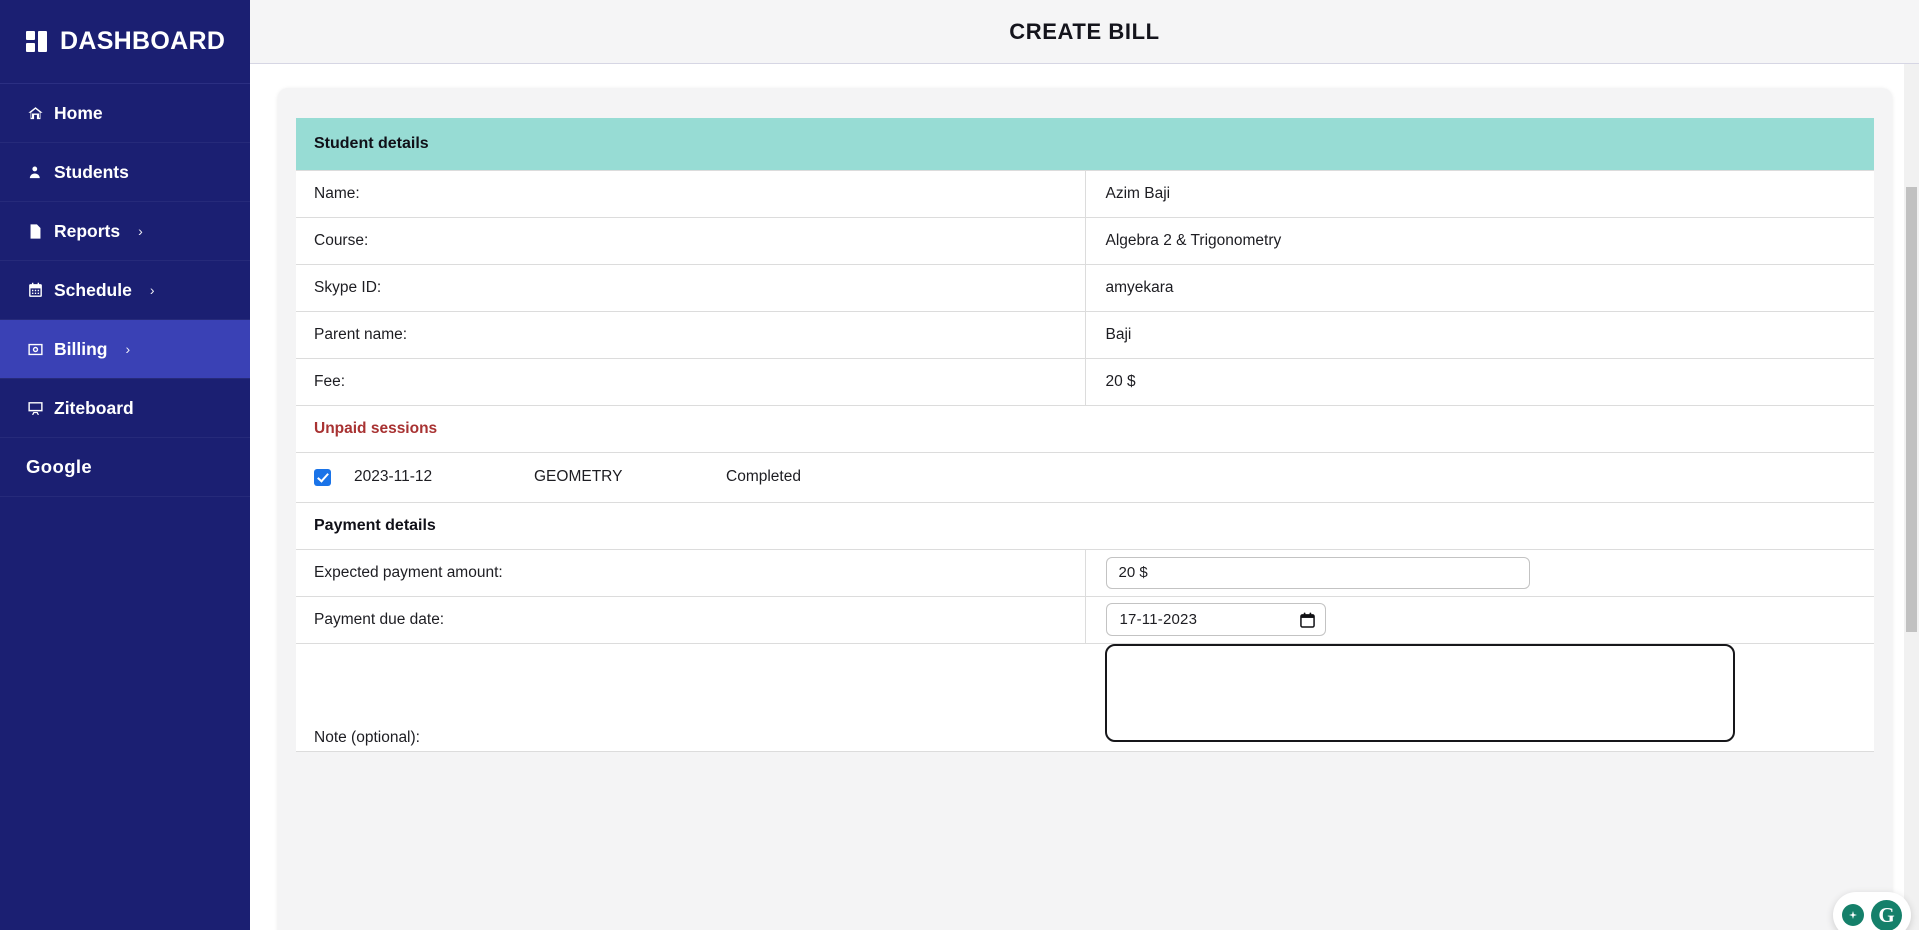 The width and height of the screenshot is (1919, 930). Describe the element at coordinates (35, 231) in the screenshot. I see `report-file-icon` at that location.